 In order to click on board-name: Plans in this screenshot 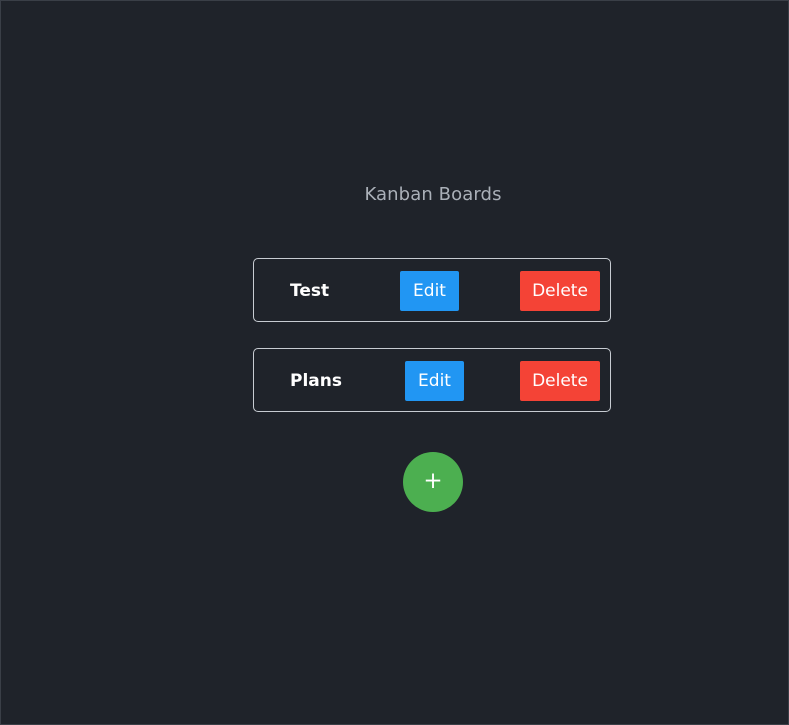, I will do `click(316, 381)`.